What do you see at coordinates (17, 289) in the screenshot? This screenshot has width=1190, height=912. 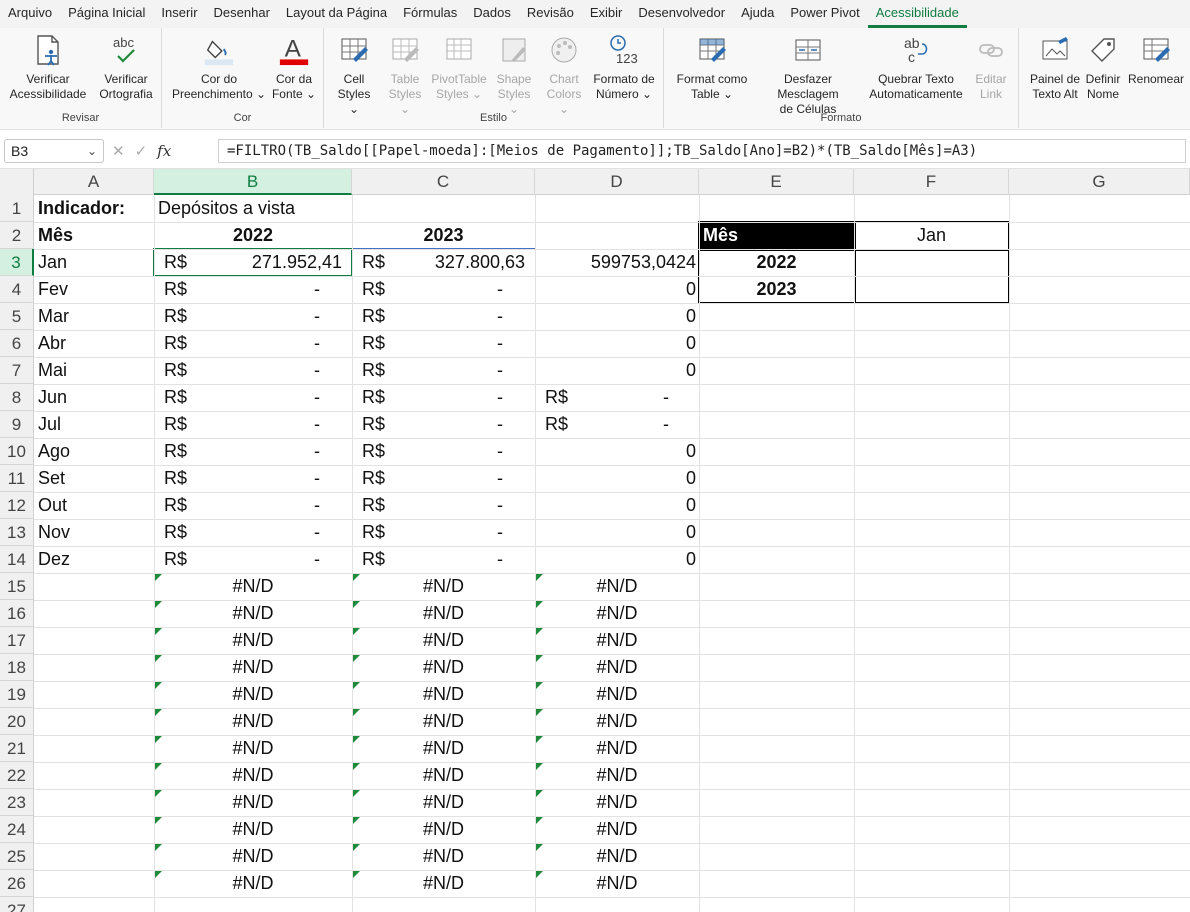 I see `row-header-4: 4` at bounding box center [17, 289].